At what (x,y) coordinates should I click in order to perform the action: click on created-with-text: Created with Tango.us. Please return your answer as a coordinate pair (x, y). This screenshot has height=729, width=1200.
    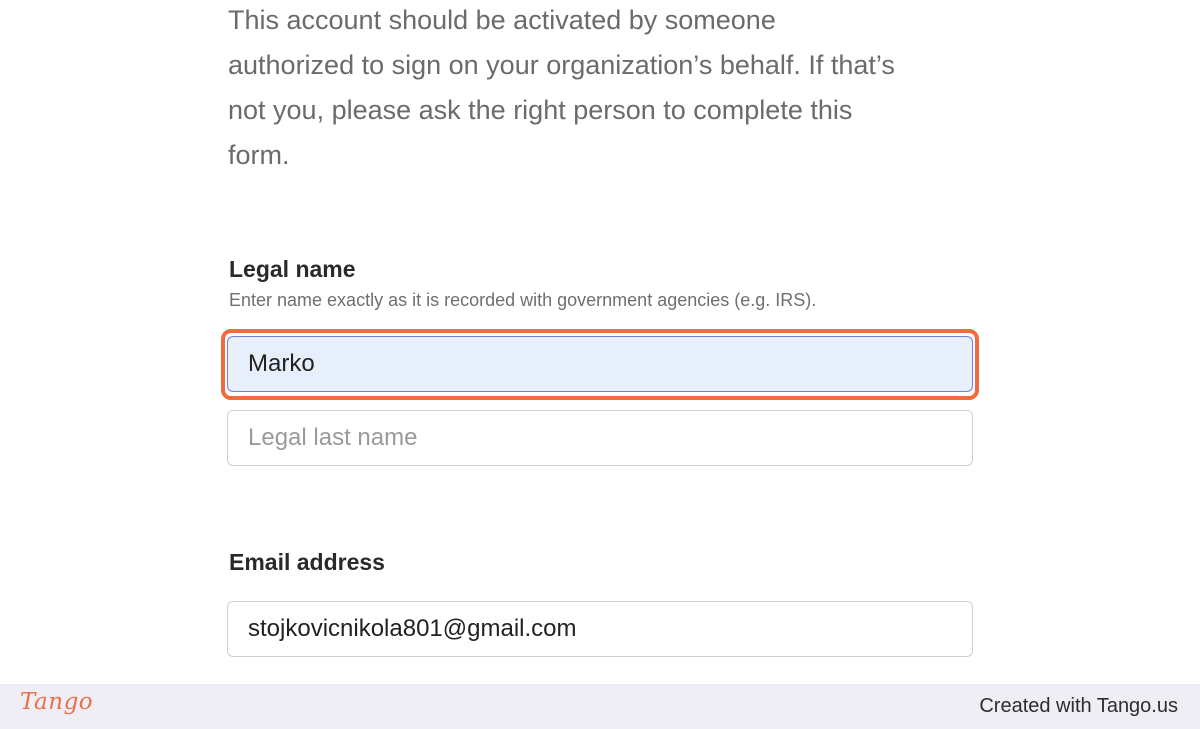
    Looking at the image, I should click on (1078, 706).